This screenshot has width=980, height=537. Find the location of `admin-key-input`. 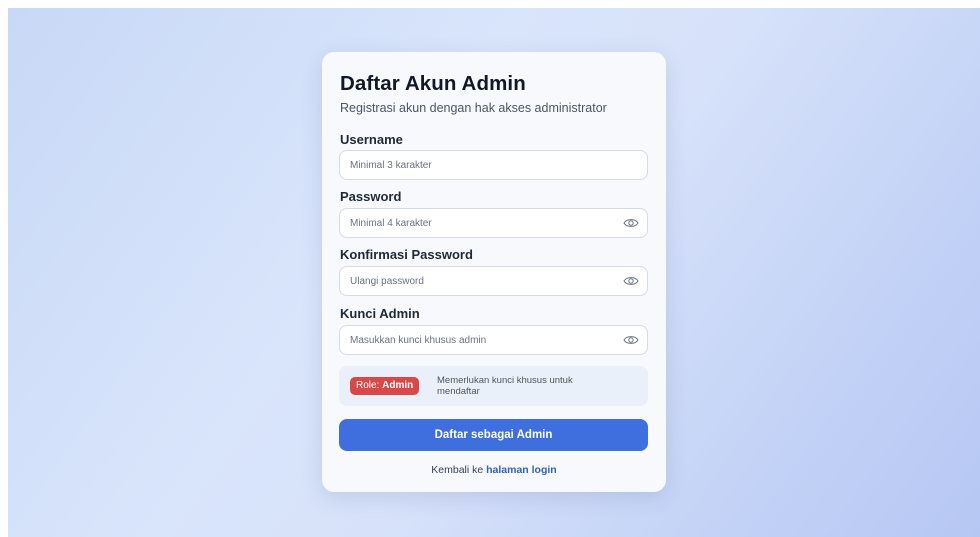

admin-key-input is located at coordinates (480, 340).